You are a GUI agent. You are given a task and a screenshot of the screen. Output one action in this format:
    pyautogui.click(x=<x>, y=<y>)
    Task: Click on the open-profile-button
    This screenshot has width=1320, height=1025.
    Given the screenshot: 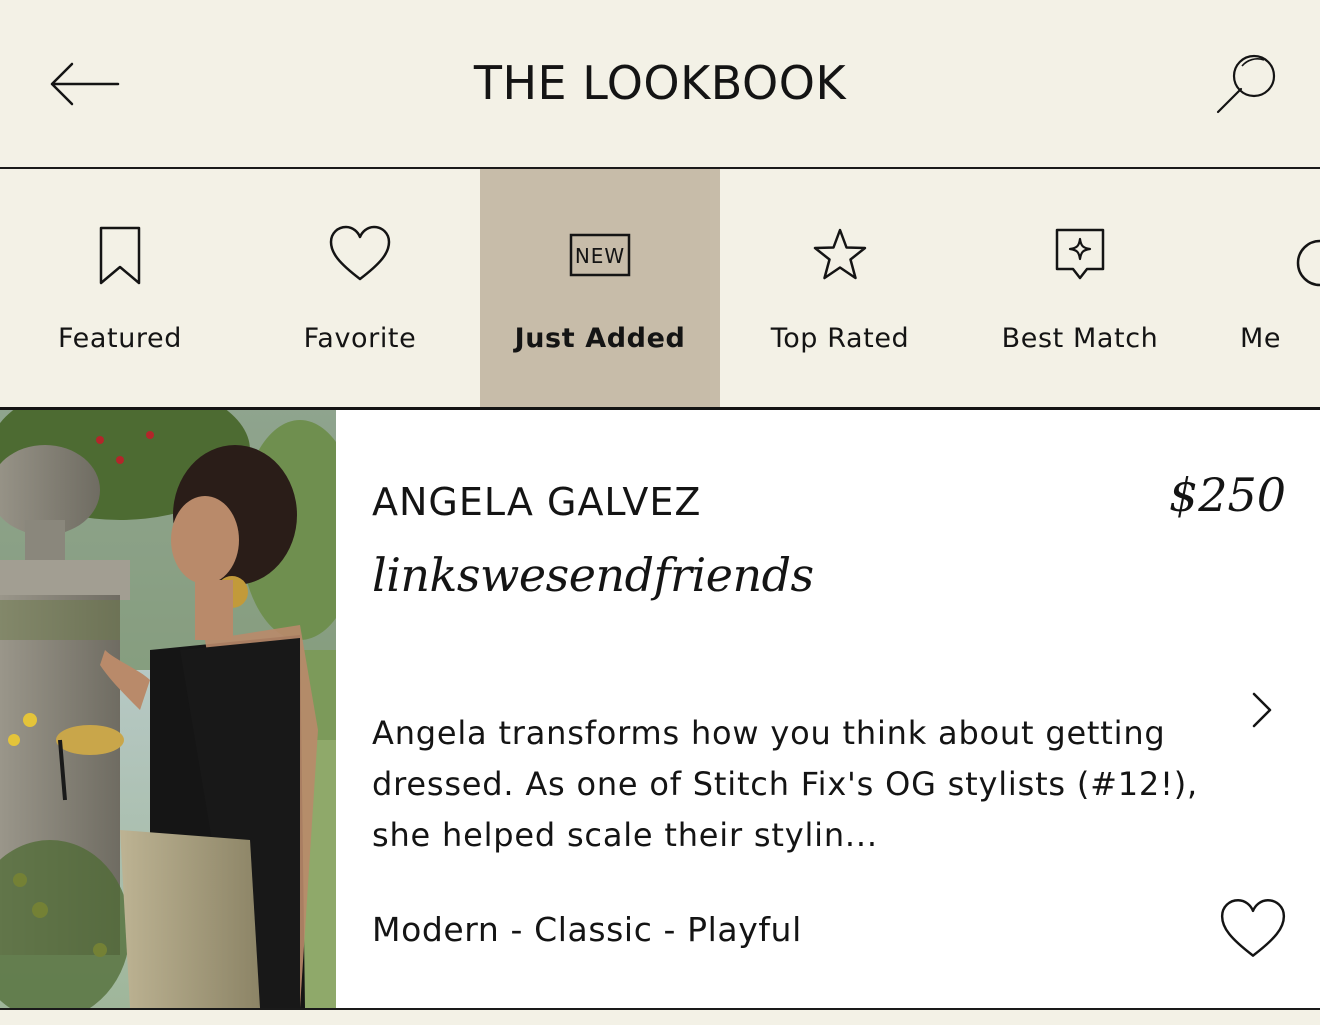 What is the action you would take?
    pyautogui.click(x=1262, y=710)
    